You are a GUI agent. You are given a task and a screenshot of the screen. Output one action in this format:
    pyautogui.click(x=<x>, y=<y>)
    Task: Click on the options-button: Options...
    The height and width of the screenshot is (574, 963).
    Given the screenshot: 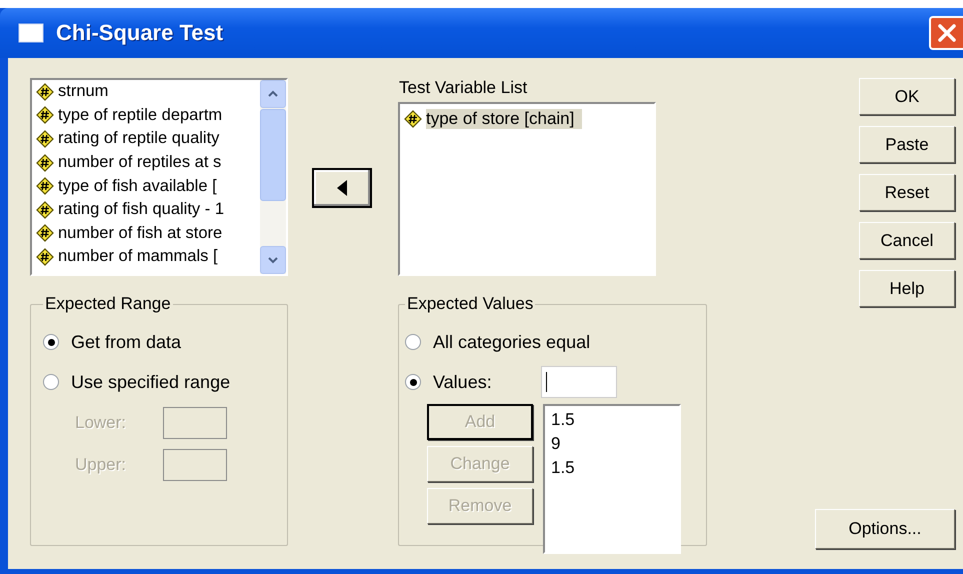 What is the action you would take?
    pyautogui.click(x=885, y=529)
    